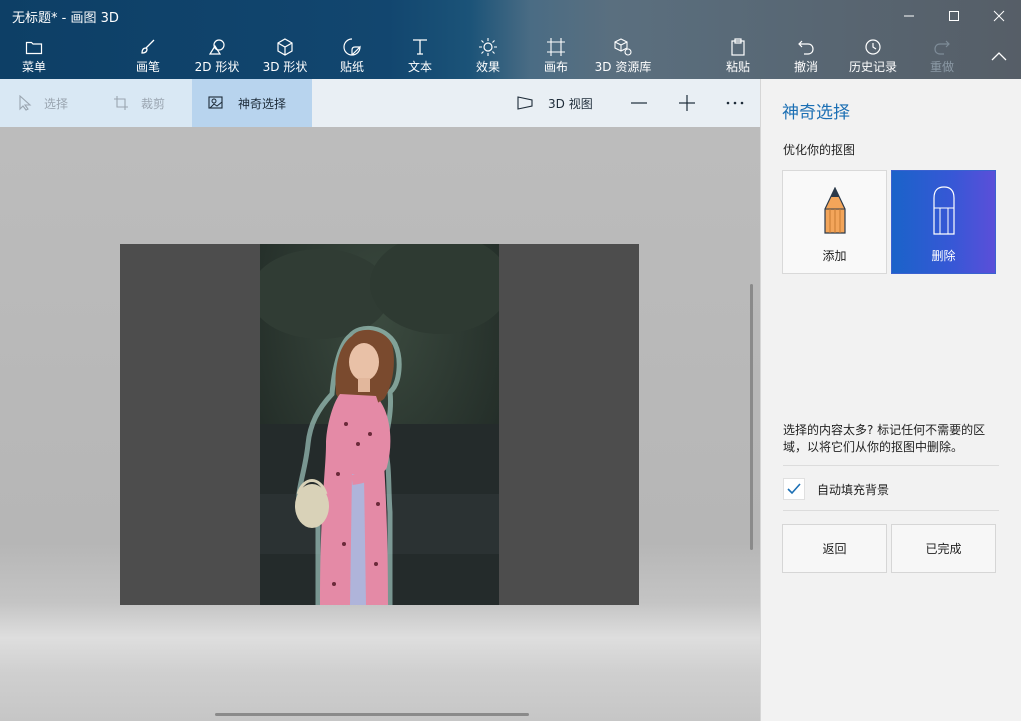 Image resolution: width=1021 pixels, height=721 pixels. What do you see at coordinates (943, 256) in the screenshot?
I see `remove-label: 删除` at bounding box center [943, 256].